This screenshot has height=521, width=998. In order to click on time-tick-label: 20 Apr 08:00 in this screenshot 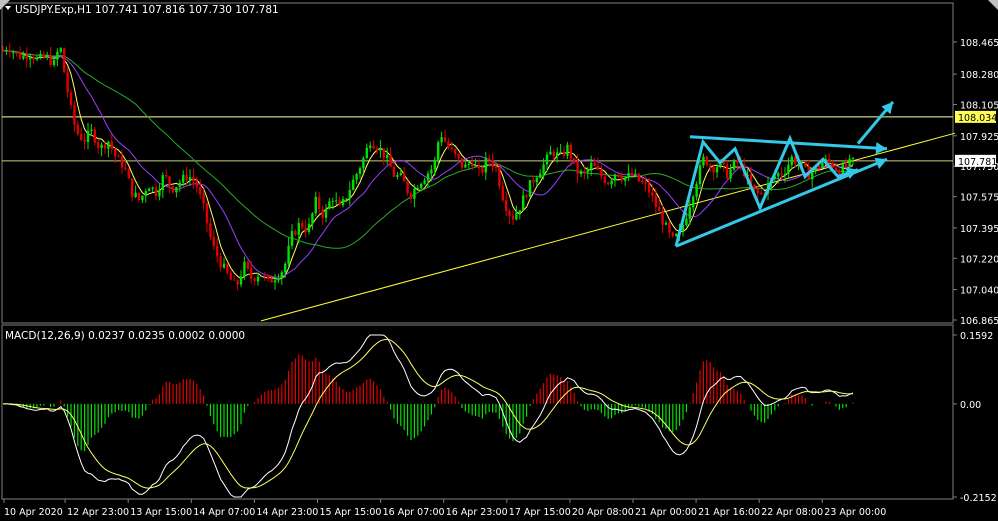, I will do `click(603, 512)`.